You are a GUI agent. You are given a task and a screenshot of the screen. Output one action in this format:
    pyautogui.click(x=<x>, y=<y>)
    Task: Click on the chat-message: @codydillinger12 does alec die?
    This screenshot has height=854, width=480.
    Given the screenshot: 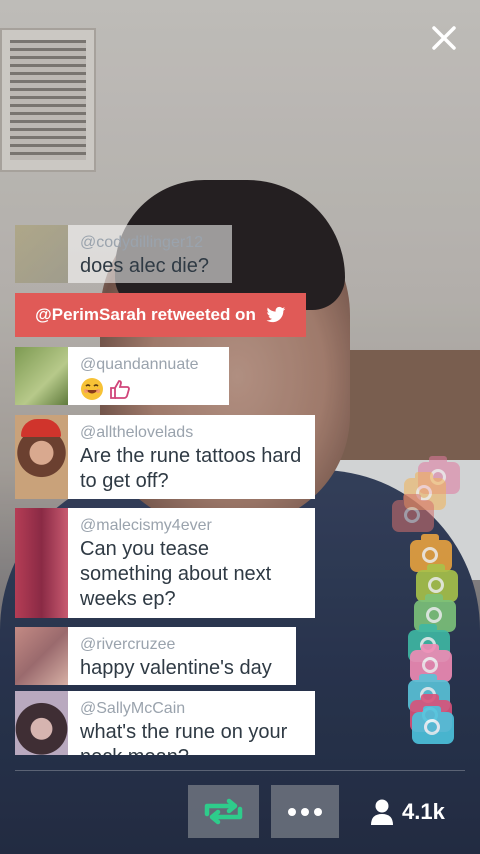 What is the action you would take?
    pyautogui.click(x=123, y=254)
    